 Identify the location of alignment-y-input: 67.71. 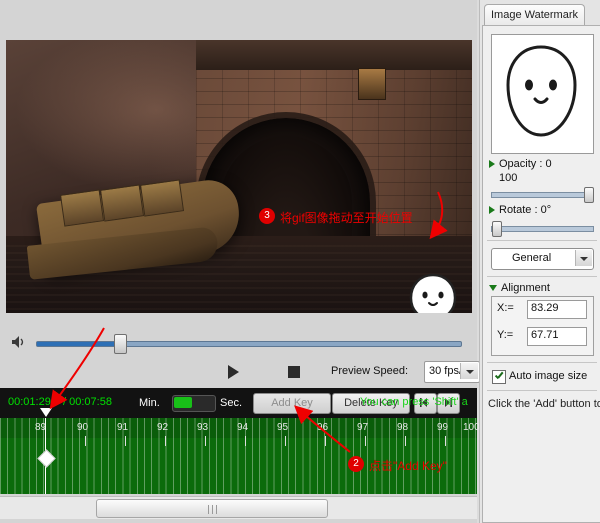
(557, 336).